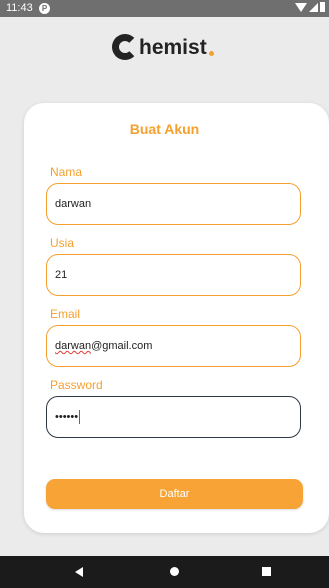 Image resolution: width=329 pixels, height=588 pixels. Describe the element at coordinates (79, 572) in the screenshot. I see `back-icon` at that location.